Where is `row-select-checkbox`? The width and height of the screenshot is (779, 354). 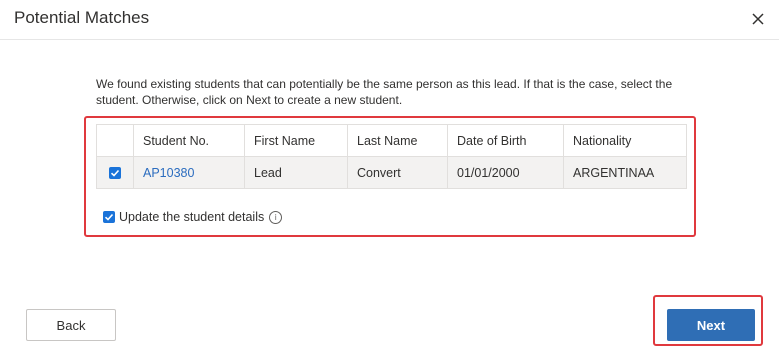 row-select-checkbox is located at coordinates (115, 173).